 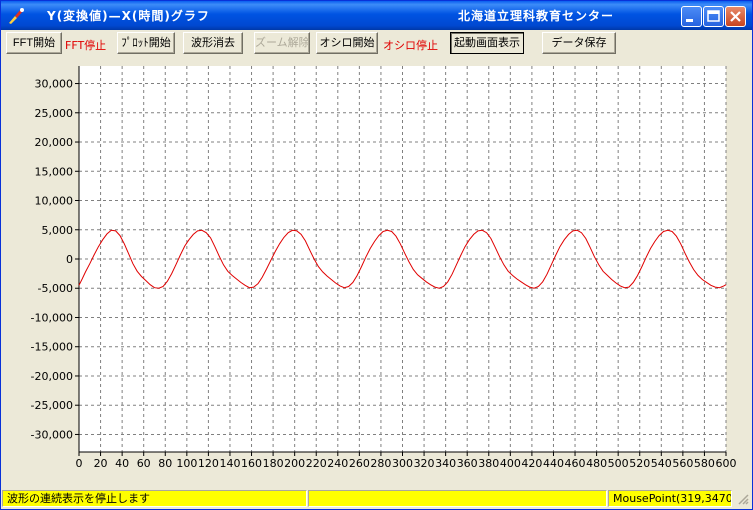 What do you see at coordinates (273, 463) in the screenshot?
I see `x-tick-label: 180` at bounding box center [273, 463].